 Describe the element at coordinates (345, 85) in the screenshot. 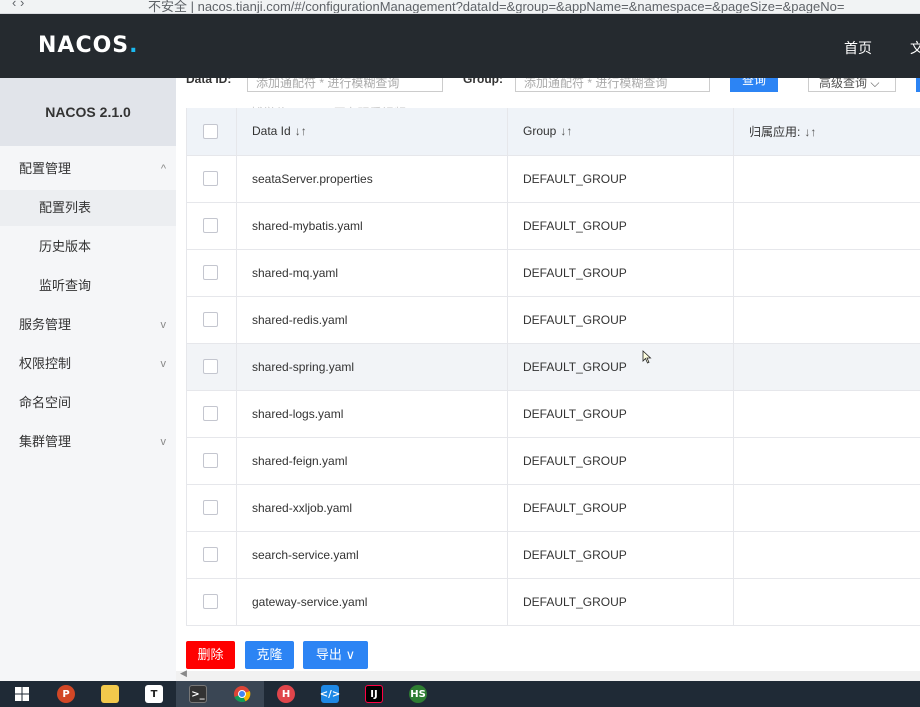

I see `dataid-input: 添加通配符 * 进行模糊查询` at that location.